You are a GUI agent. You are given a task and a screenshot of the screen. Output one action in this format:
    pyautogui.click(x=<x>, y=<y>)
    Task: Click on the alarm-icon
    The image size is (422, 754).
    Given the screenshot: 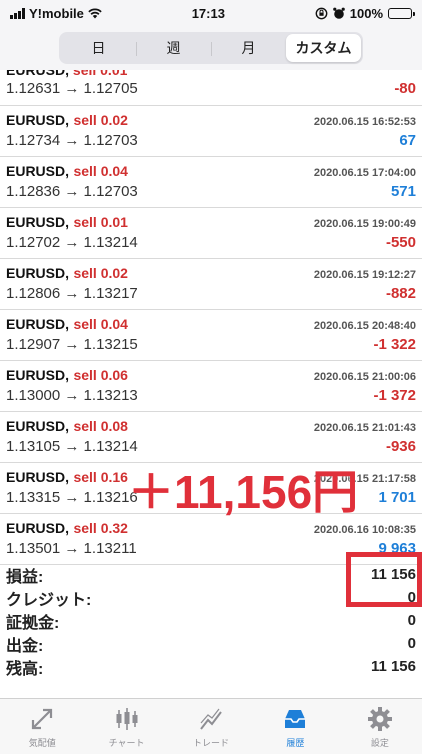 What is the action you would take?
    pyautogui.click(x=338, y=13)
    